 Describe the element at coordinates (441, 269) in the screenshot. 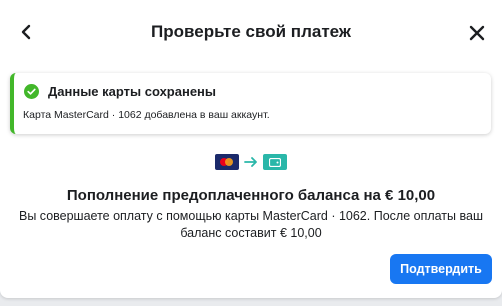

I see `confirm-button: Подтвердить` at that location.